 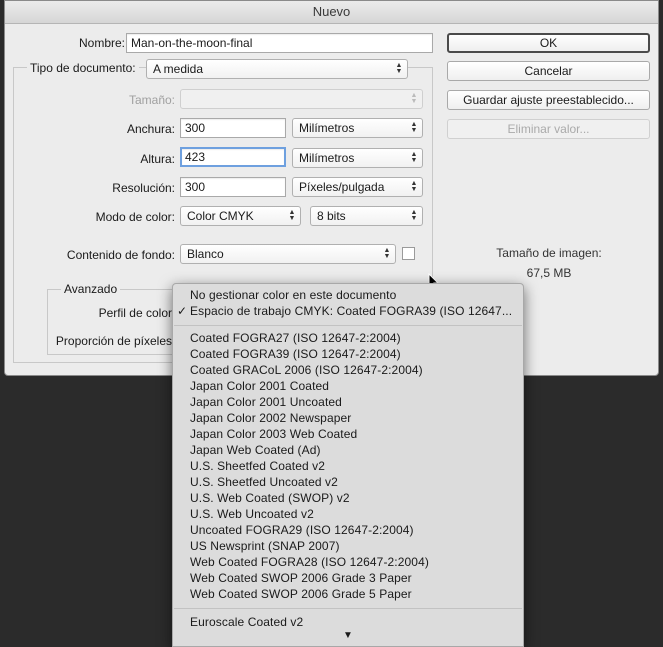 I want to click on resolution-unit-select: Píxeles/pulgada ▲ ▼, so click(x=357, y=187).